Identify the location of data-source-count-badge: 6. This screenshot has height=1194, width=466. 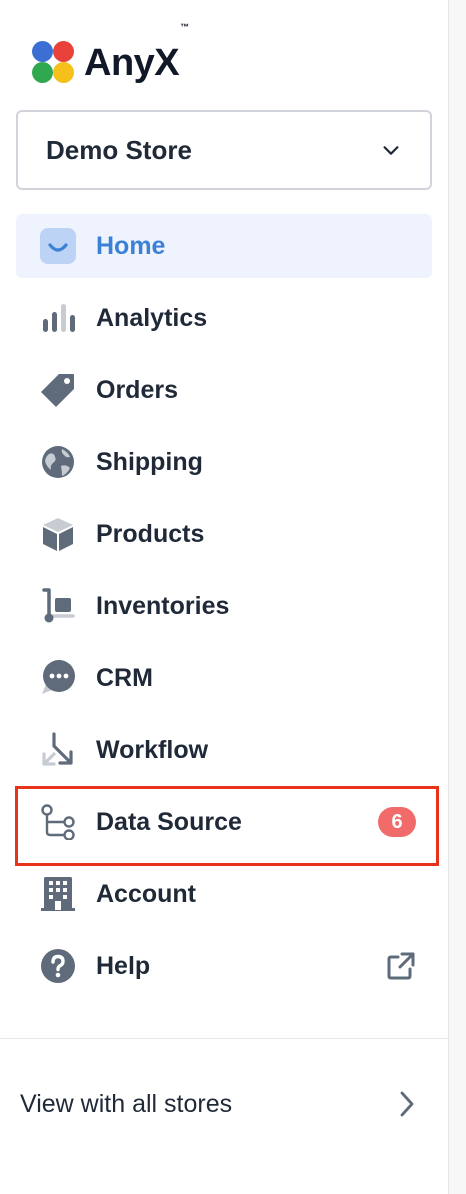
(397, 822).